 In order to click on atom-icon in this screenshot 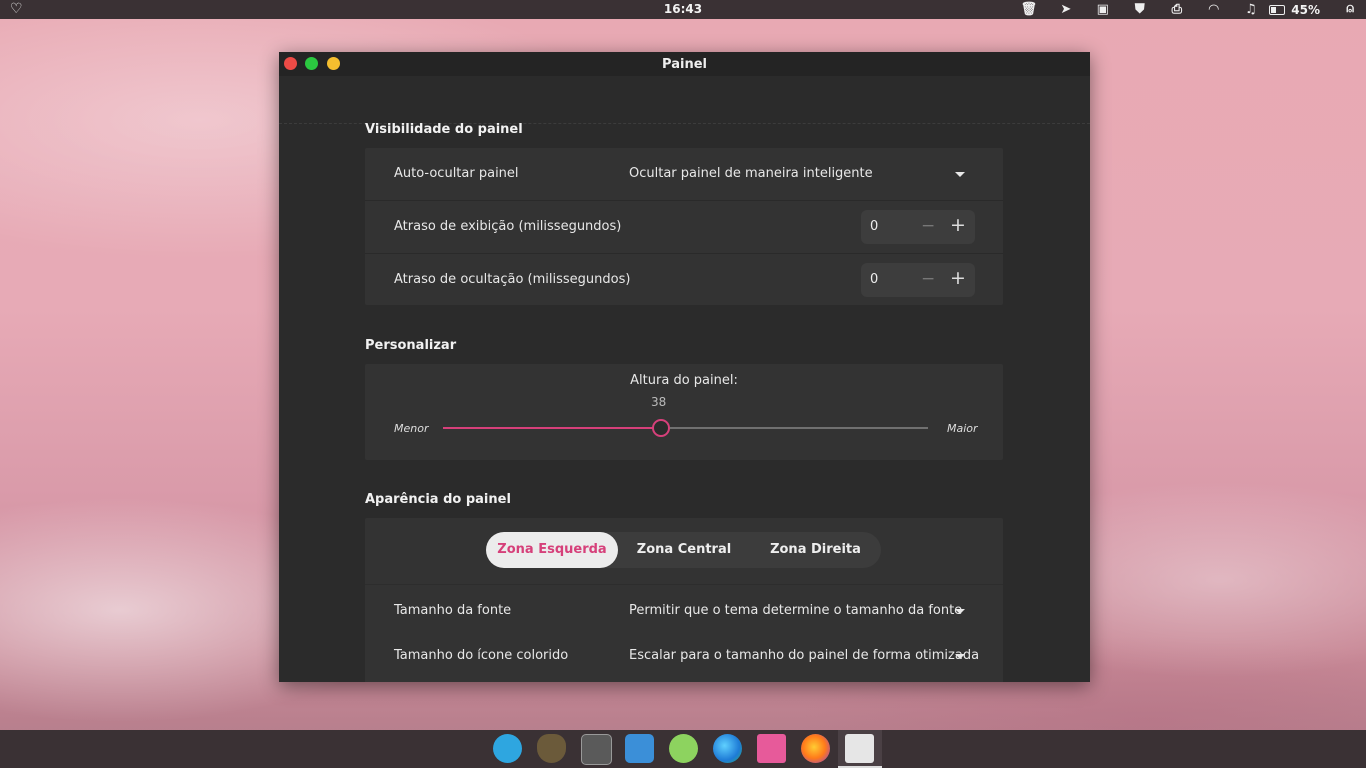, I will do `click(683, 748)`.